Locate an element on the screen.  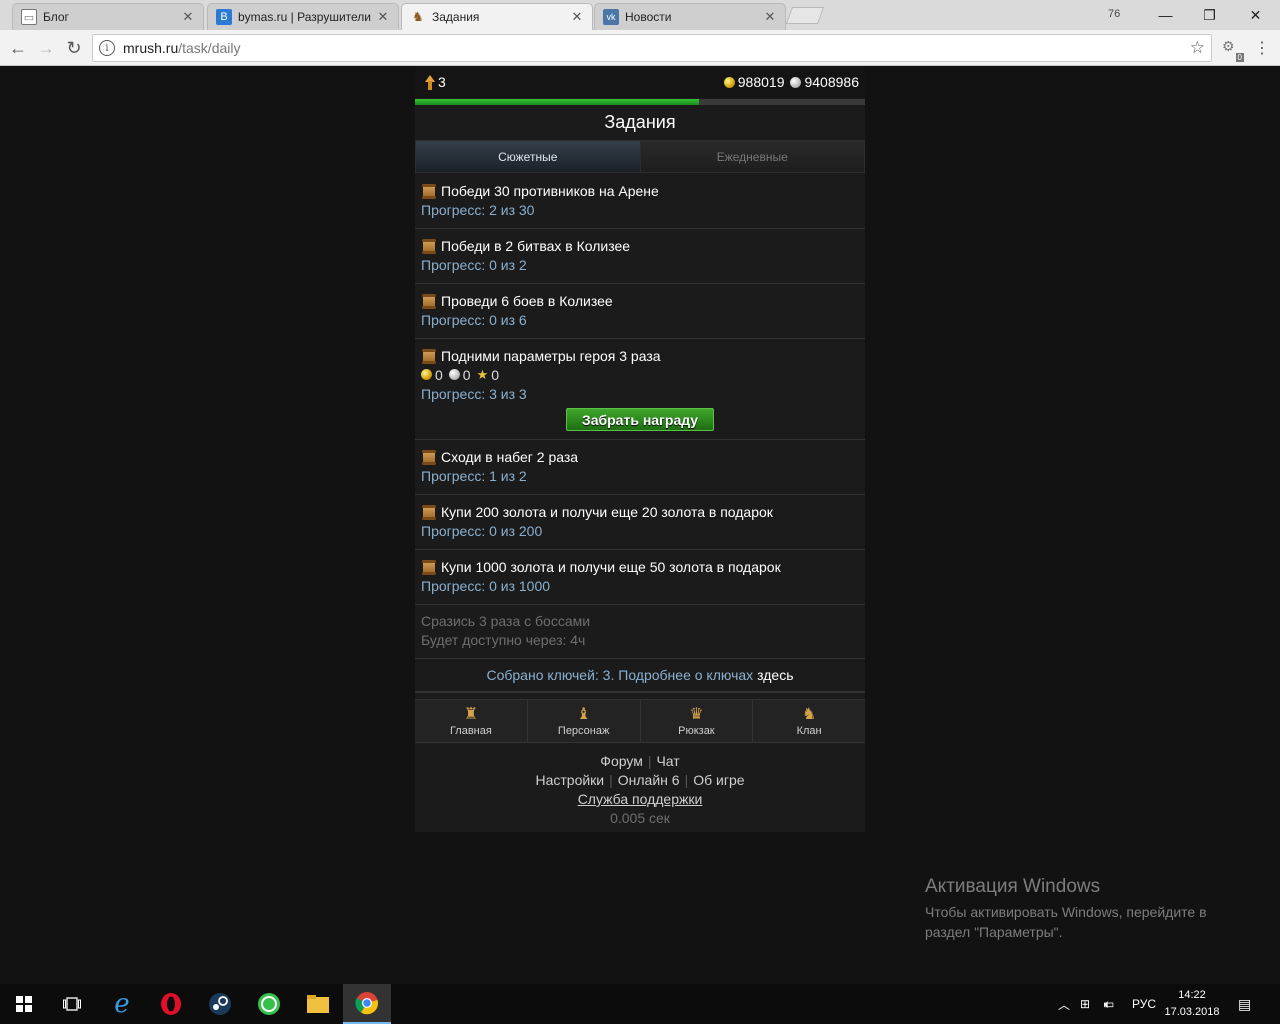
support-link: Служба поддержки is located at coordinates (640, 799).